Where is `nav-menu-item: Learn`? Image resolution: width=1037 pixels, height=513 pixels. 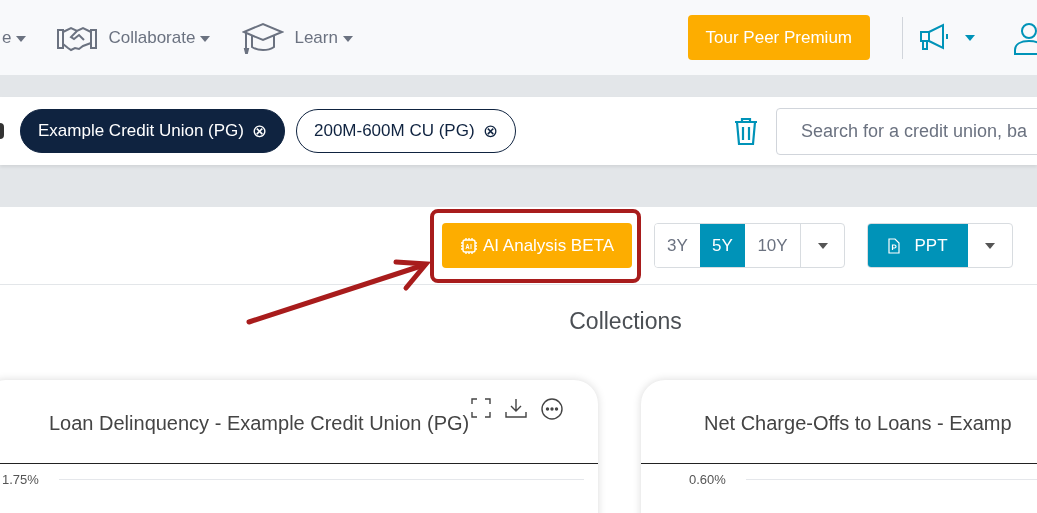
nav-menu-item: Learn is located at coordinates (297, 37).